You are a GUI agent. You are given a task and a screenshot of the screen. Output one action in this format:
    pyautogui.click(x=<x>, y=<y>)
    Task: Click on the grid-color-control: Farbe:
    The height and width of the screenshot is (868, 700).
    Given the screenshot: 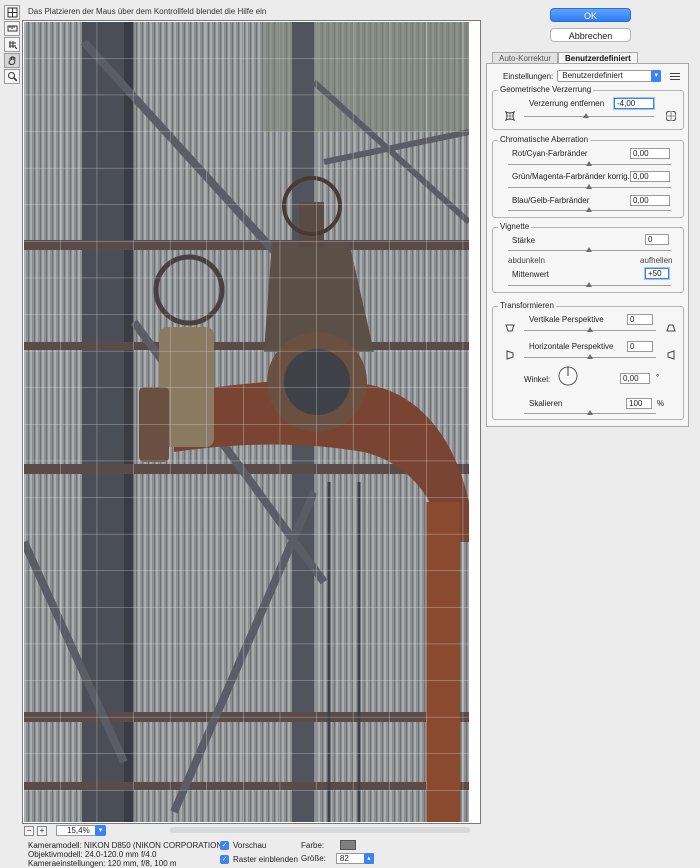 What is the action you would take?
    pyautogui.click(x=329, y=845)
    